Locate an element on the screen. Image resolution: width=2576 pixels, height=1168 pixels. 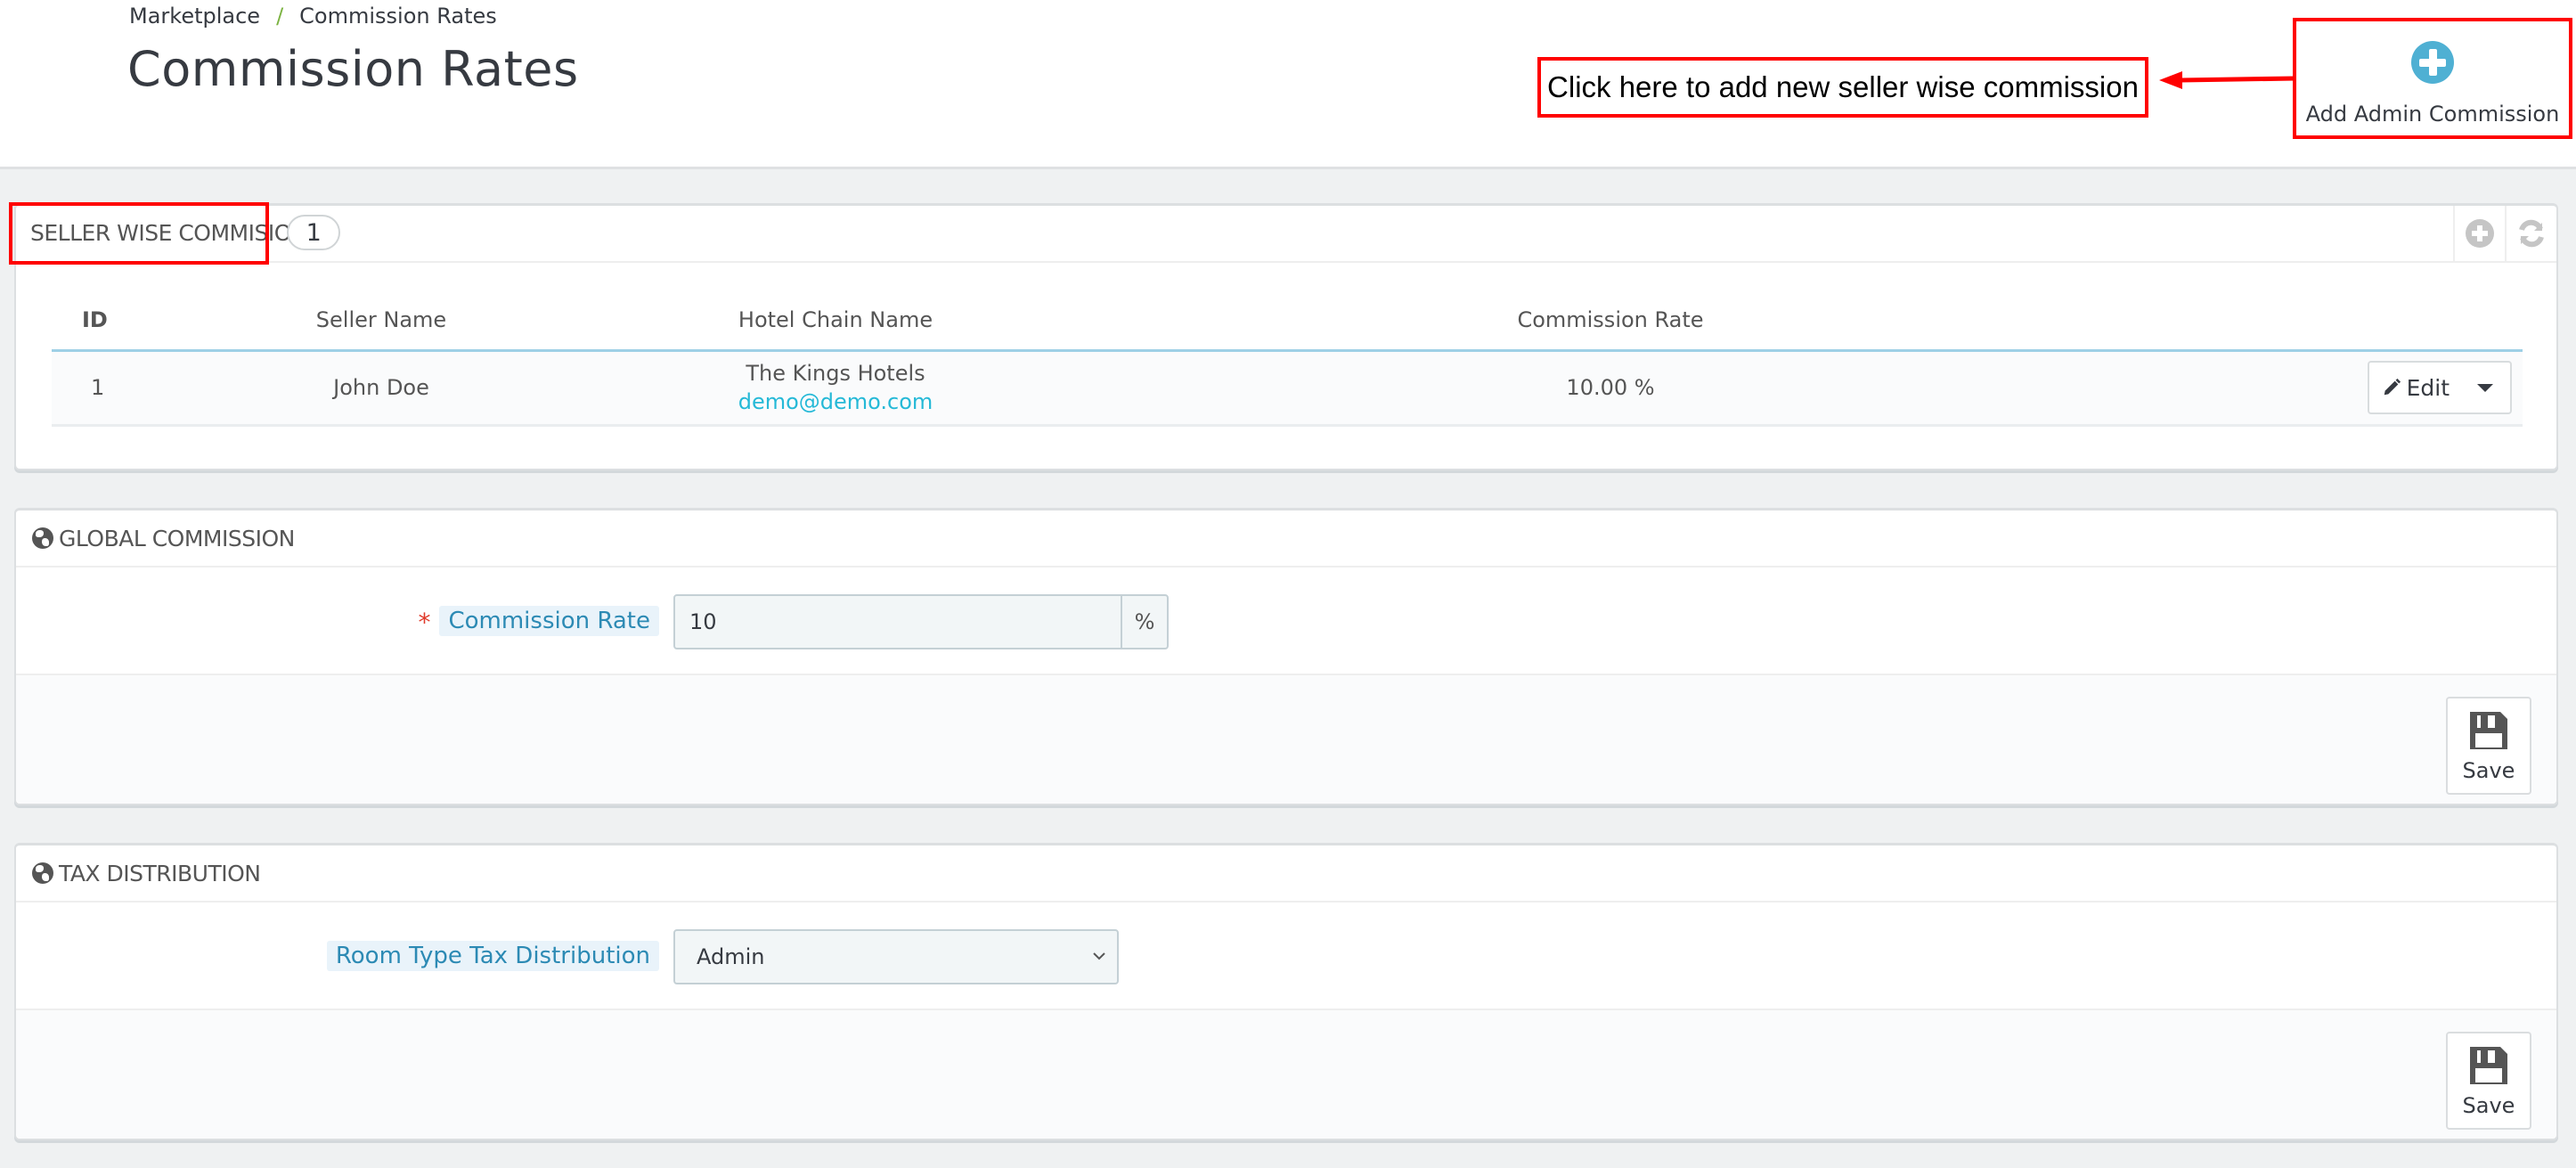
annotation-arrow-icon is located at coordinates (2227, 80).